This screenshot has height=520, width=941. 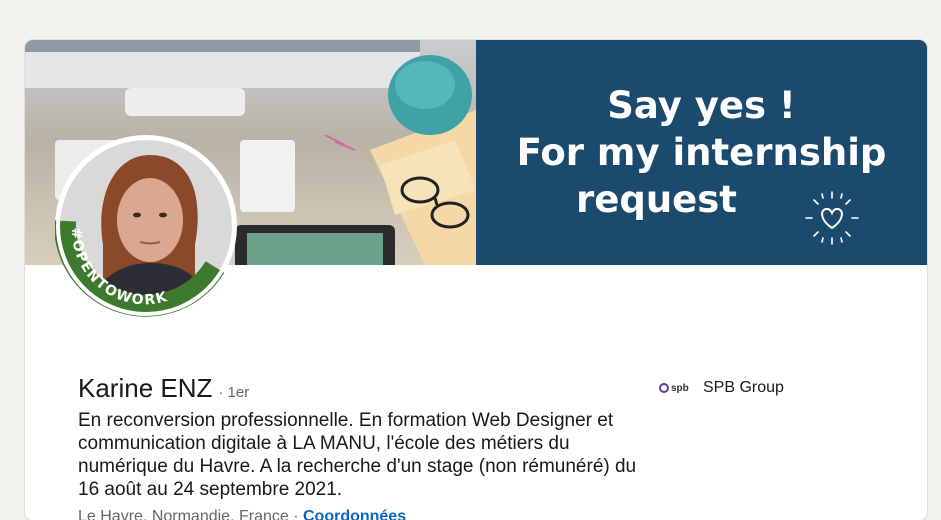 What do you see at coordinates (680, 388) in the screenshot?
I see `company-logo-text: spb` at bounding box center [680, 388].